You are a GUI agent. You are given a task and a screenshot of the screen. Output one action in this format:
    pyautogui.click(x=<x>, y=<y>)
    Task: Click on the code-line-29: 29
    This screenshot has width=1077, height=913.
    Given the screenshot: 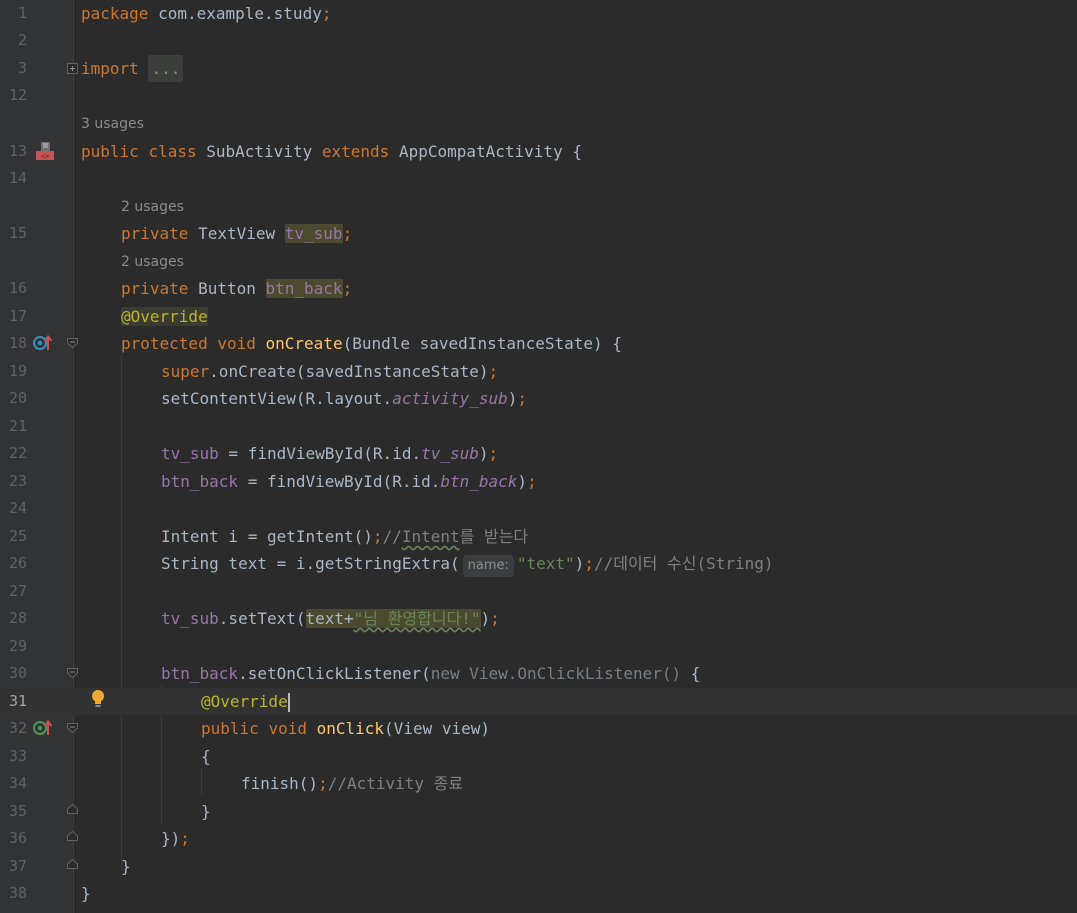 What is the action you would take?
    pyautogui.click(x=538, y=646)
    